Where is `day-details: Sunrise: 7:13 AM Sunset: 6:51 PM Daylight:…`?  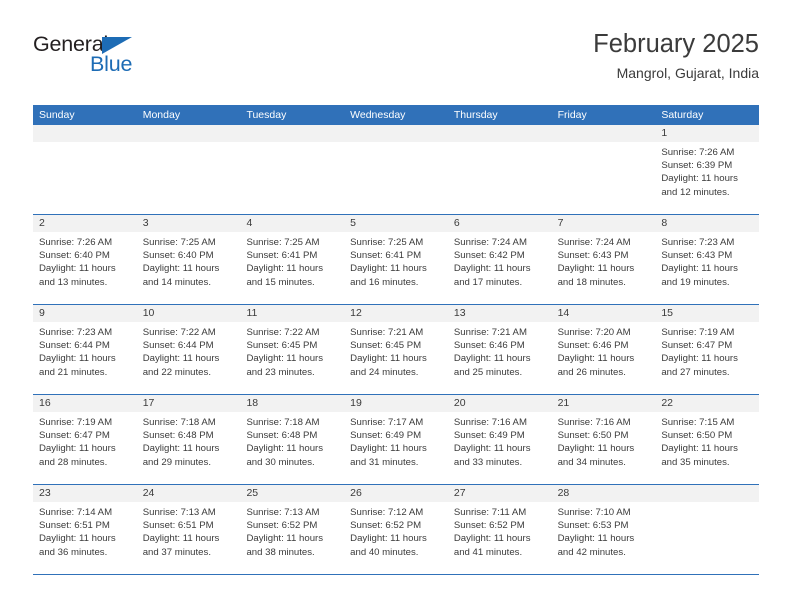 day-details: Sunrise: 7:13 AM Sunset: 6:51 PM Daylight:… is located at coordinates (189, 533).